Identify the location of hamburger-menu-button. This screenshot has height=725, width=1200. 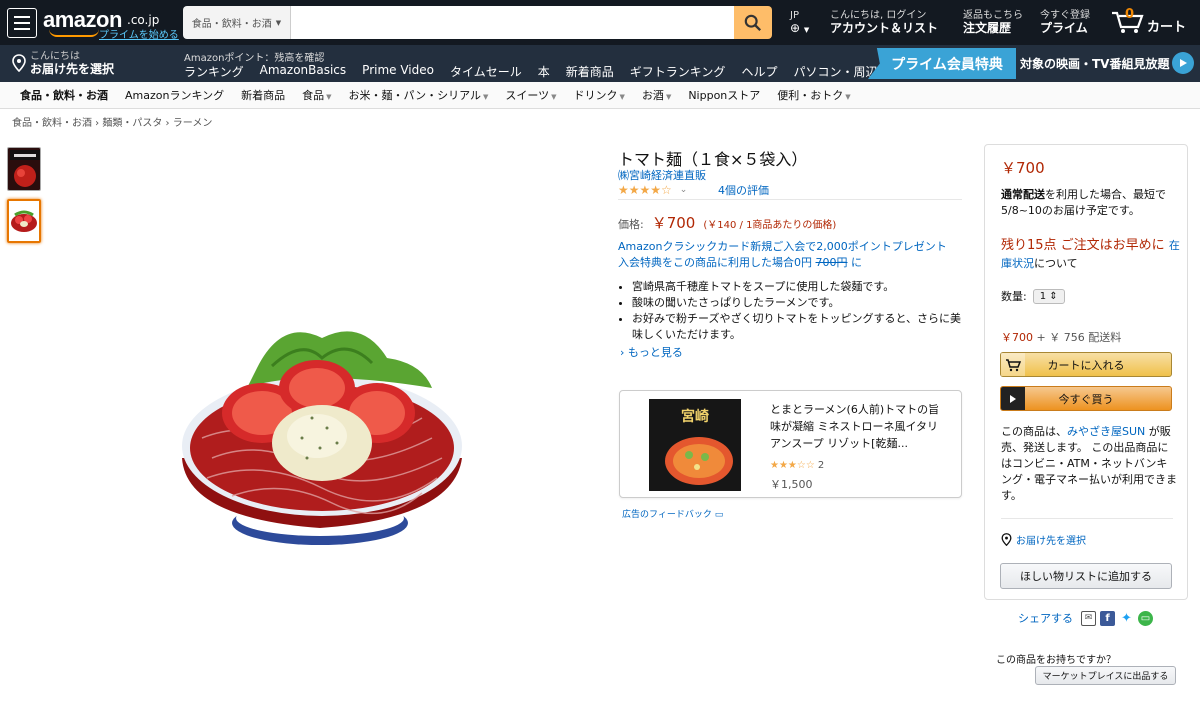
(22, 22).